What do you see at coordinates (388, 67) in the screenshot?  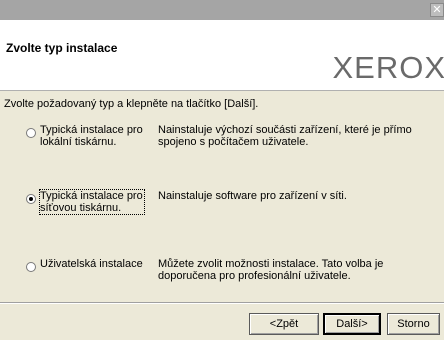 I see `brand-logo: XEROX` at bounding box center [388, 67].